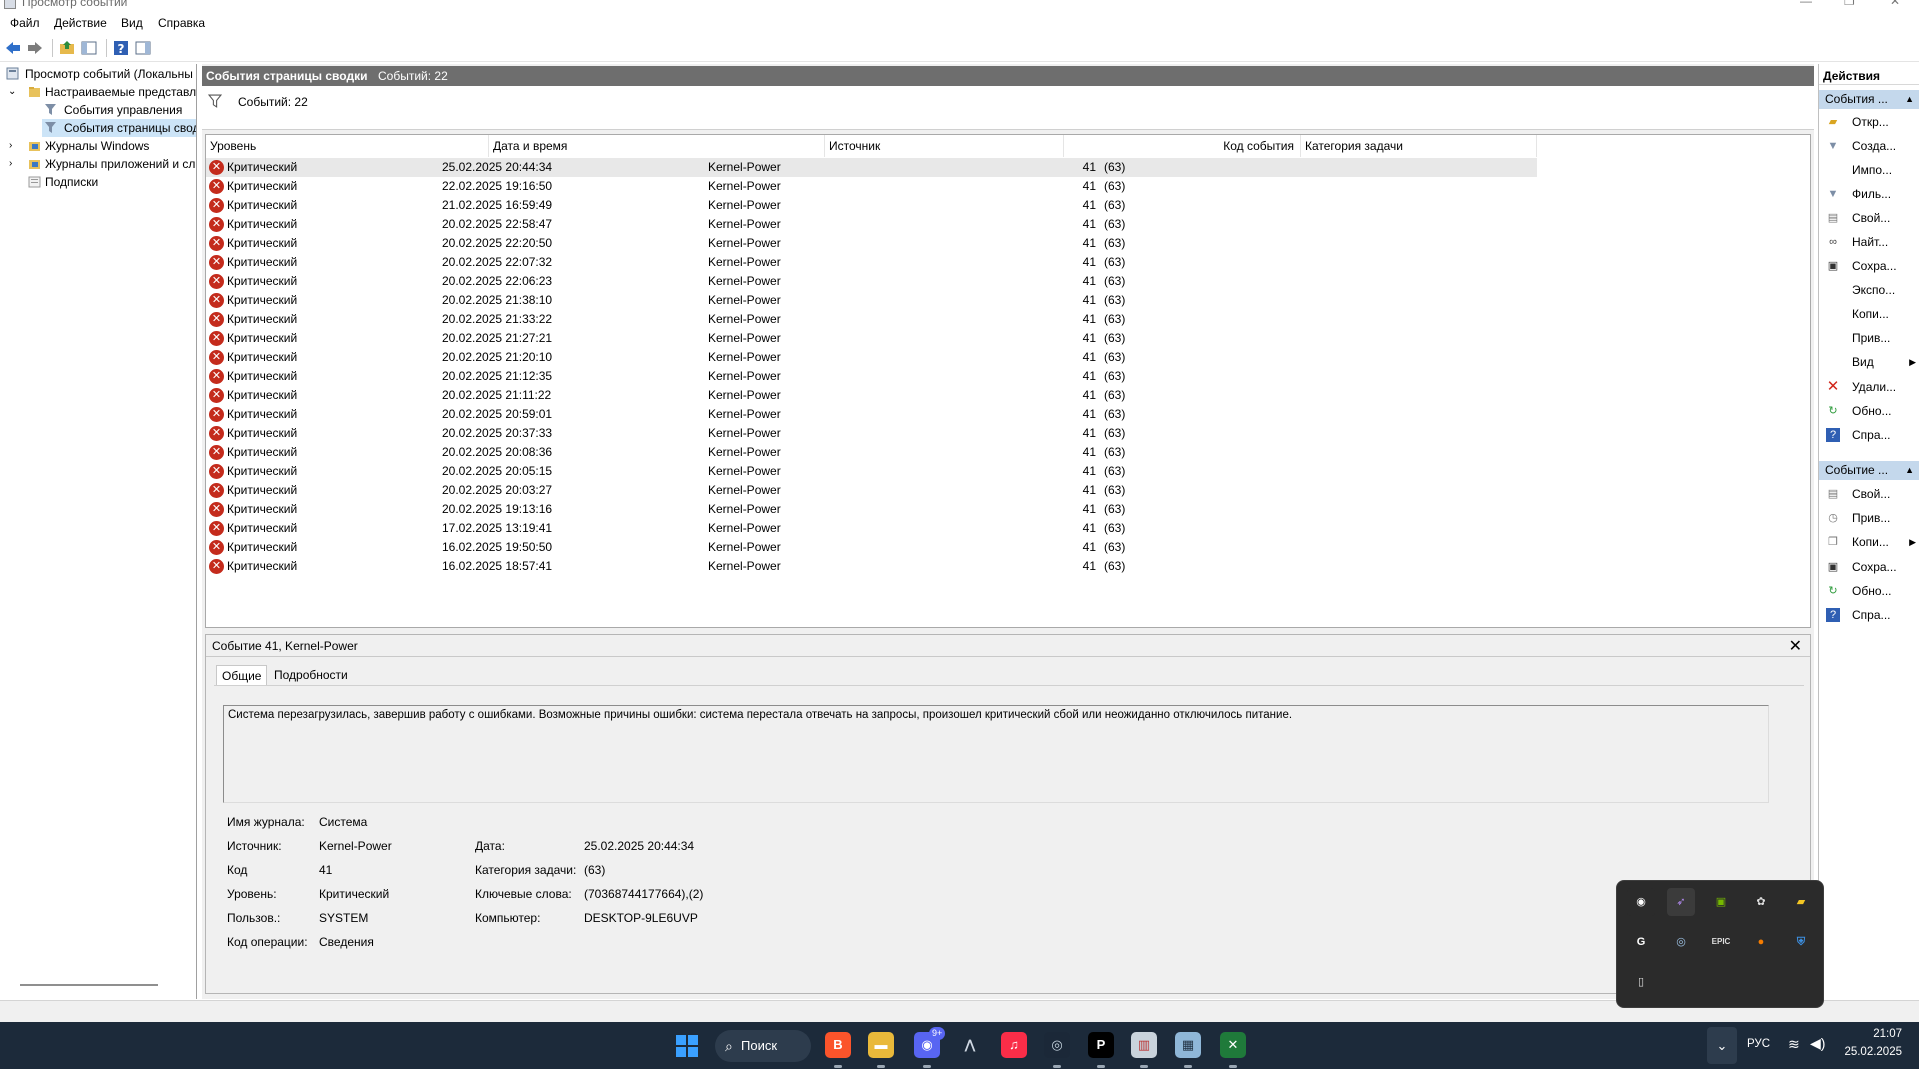  I want to click on chevron-up-tray-button: ⌄, so click(1722, 1045).